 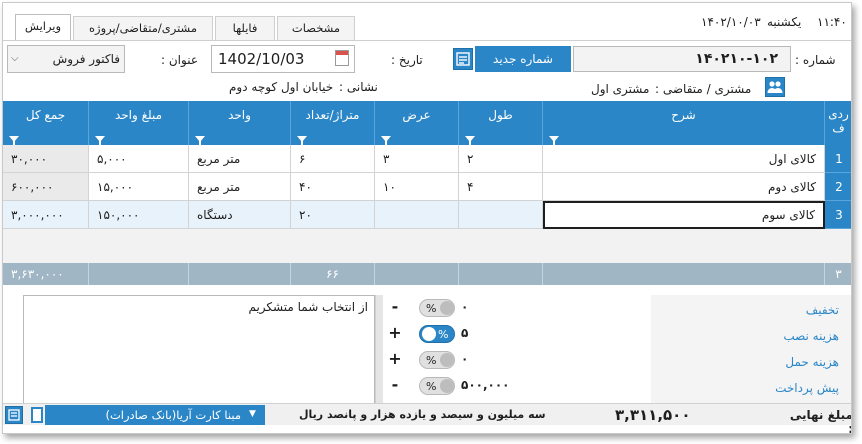 What do you see at coordinates (46, 159) in the screenshot?
I see `cell-total: ۳۰,۰۰۰` at bounding box center [46, 159].